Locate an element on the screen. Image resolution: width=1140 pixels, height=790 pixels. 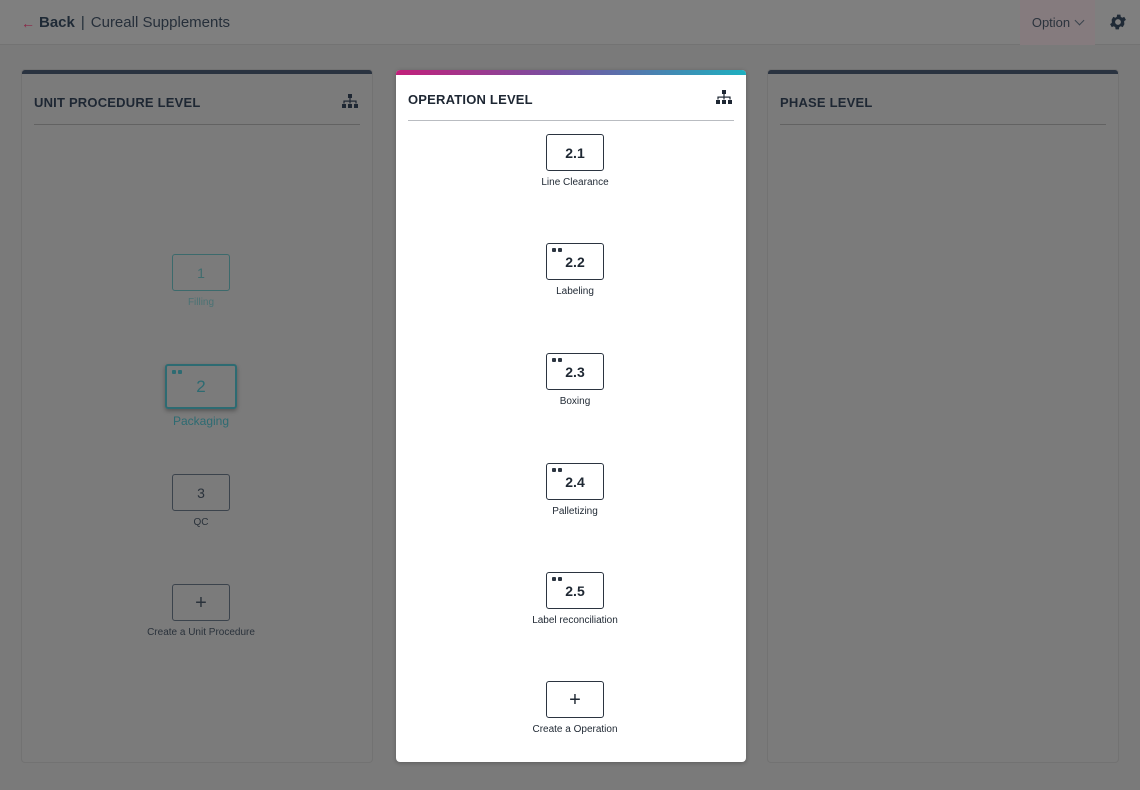
node-box: 3 is located at coordinates (201, 492).